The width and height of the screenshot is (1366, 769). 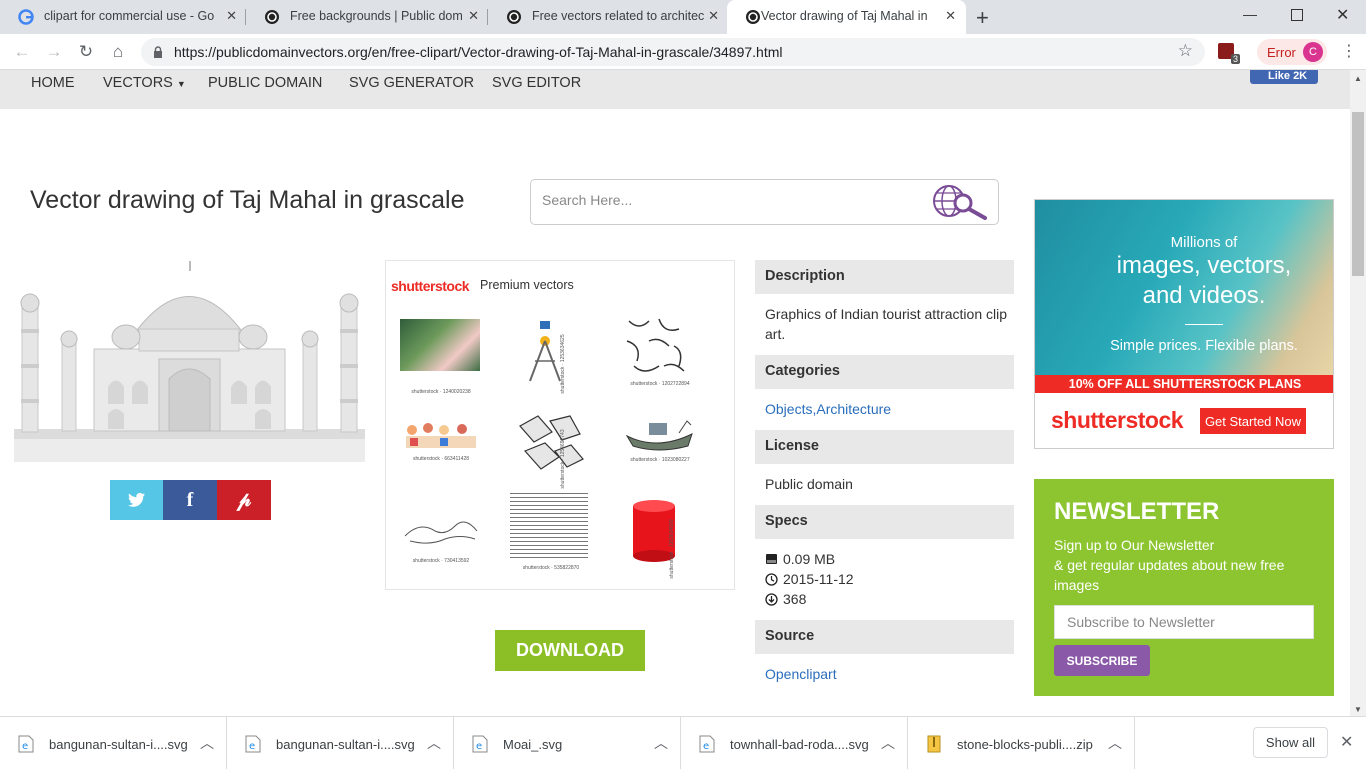 What do you see at coordinates (1117, 420) in the screenshot?
I see `ad-shutterstock-logo: shutterstock` at bounding box center [1117, 420].